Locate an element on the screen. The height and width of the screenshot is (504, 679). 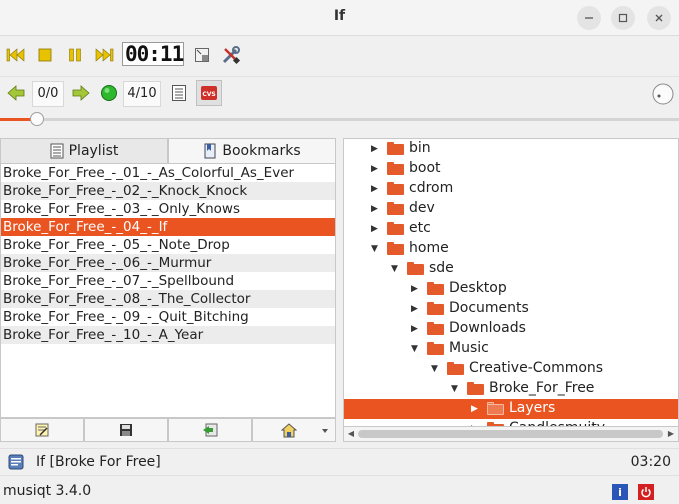
forward-arrow-icon is located at coordinates (81, 93).